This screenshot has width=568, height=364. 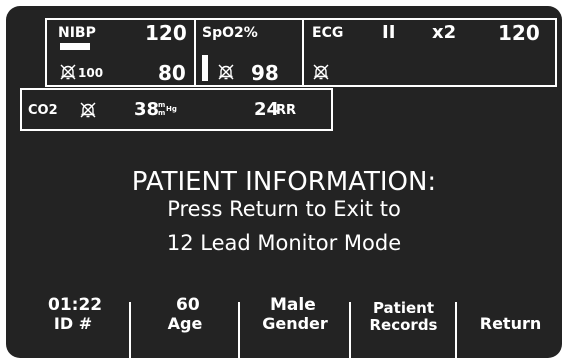 I want to click on message-title: PATIENT INFORMATION:, so click(x=284, y=182).